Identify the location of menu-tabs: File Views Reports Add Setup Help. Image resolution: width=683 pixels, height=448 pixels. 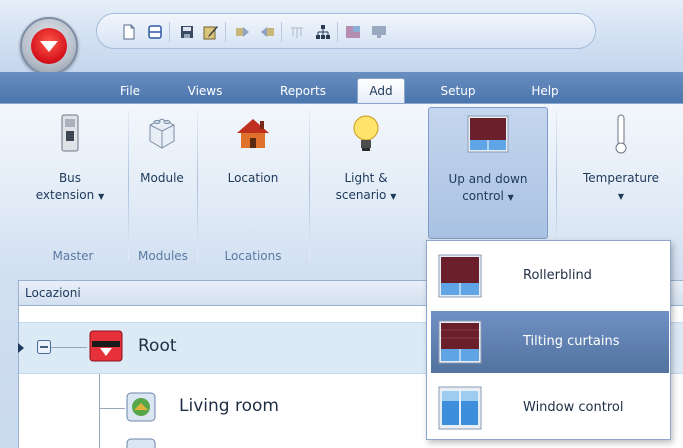
(341, 89).